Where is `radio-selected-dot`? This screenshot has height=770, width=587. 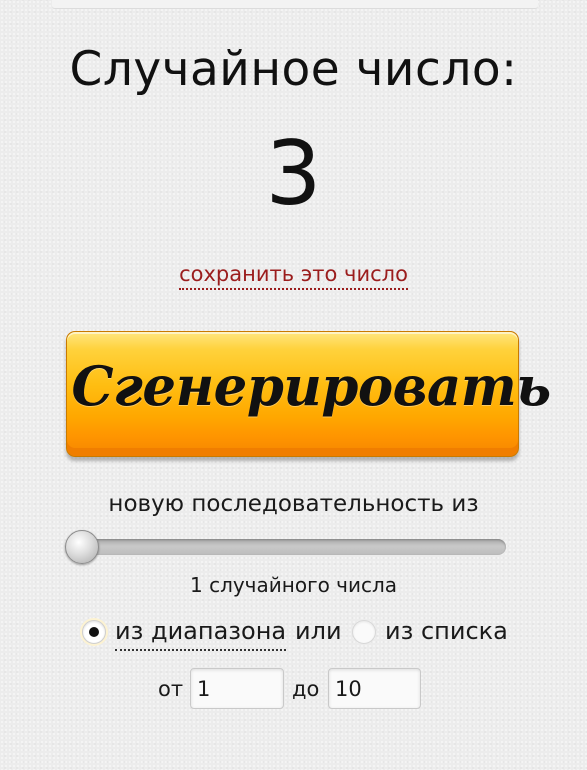 radio-selected-dot is located at coordinates (94, 632).